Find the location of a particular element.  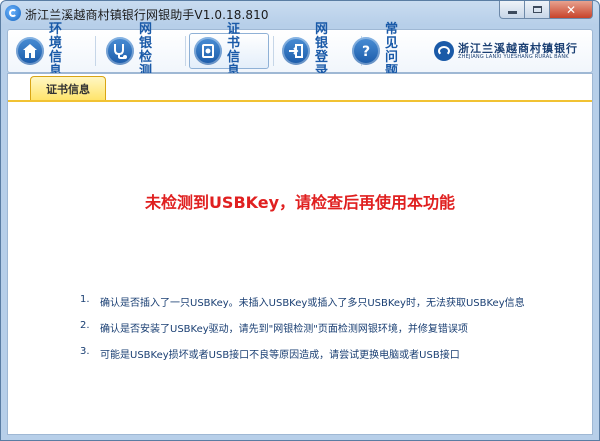

close-icon: ✕ is located at coordinates (571, 9).